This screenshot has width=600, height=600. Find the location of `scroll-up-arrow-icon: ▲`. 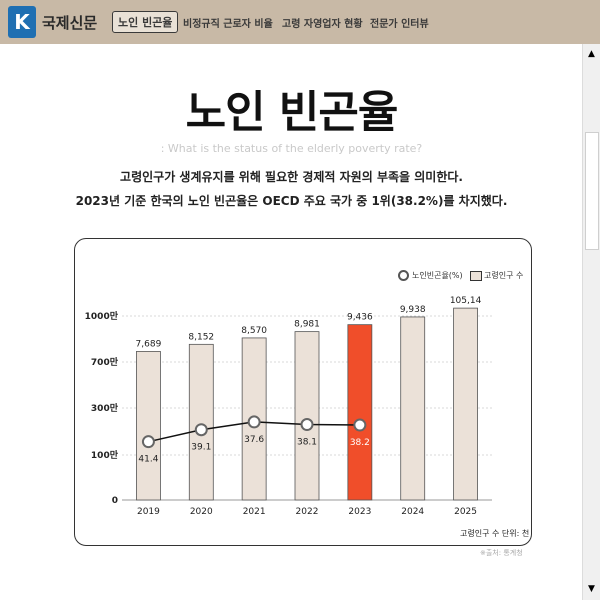

scroll-up-arrow-icon: ▲ is located at coordinates (591, 54).